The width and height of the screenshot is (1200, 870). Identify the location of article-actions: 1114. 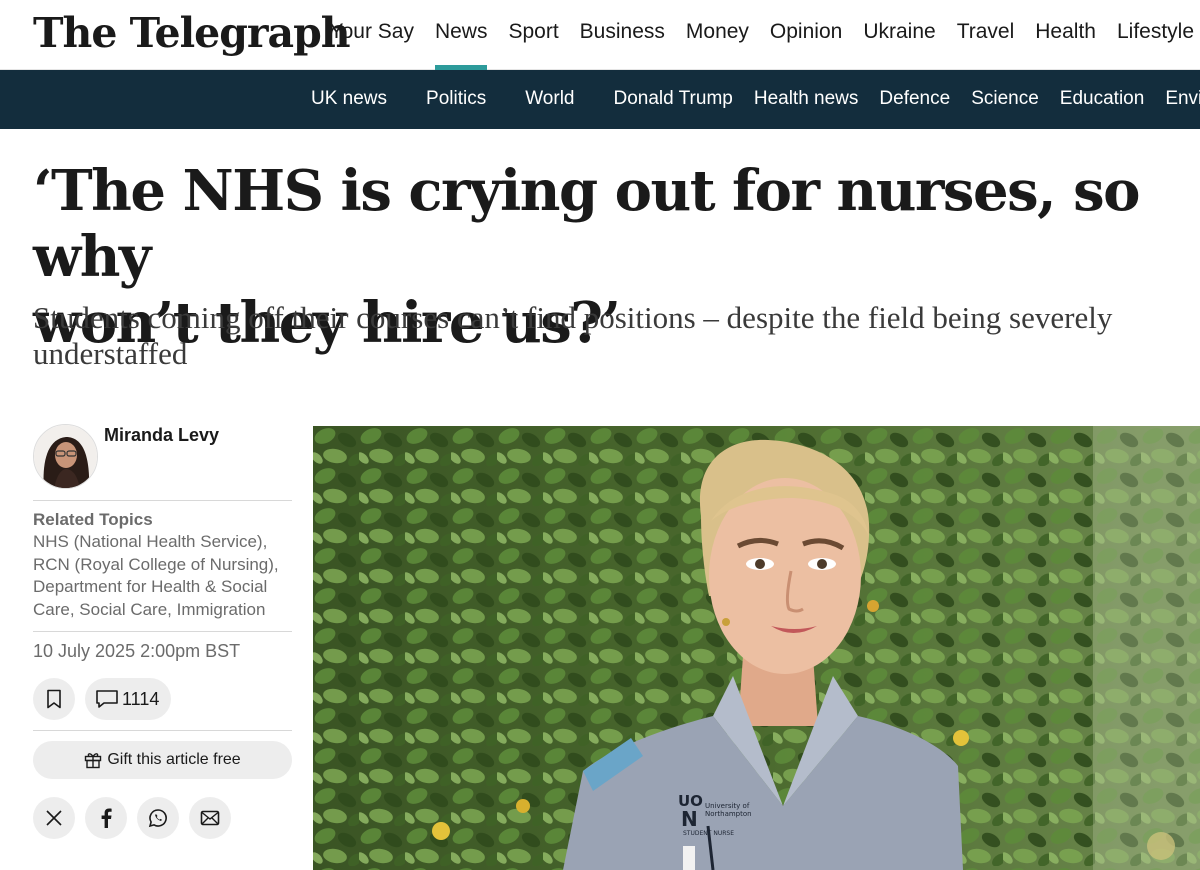
(162, 699).